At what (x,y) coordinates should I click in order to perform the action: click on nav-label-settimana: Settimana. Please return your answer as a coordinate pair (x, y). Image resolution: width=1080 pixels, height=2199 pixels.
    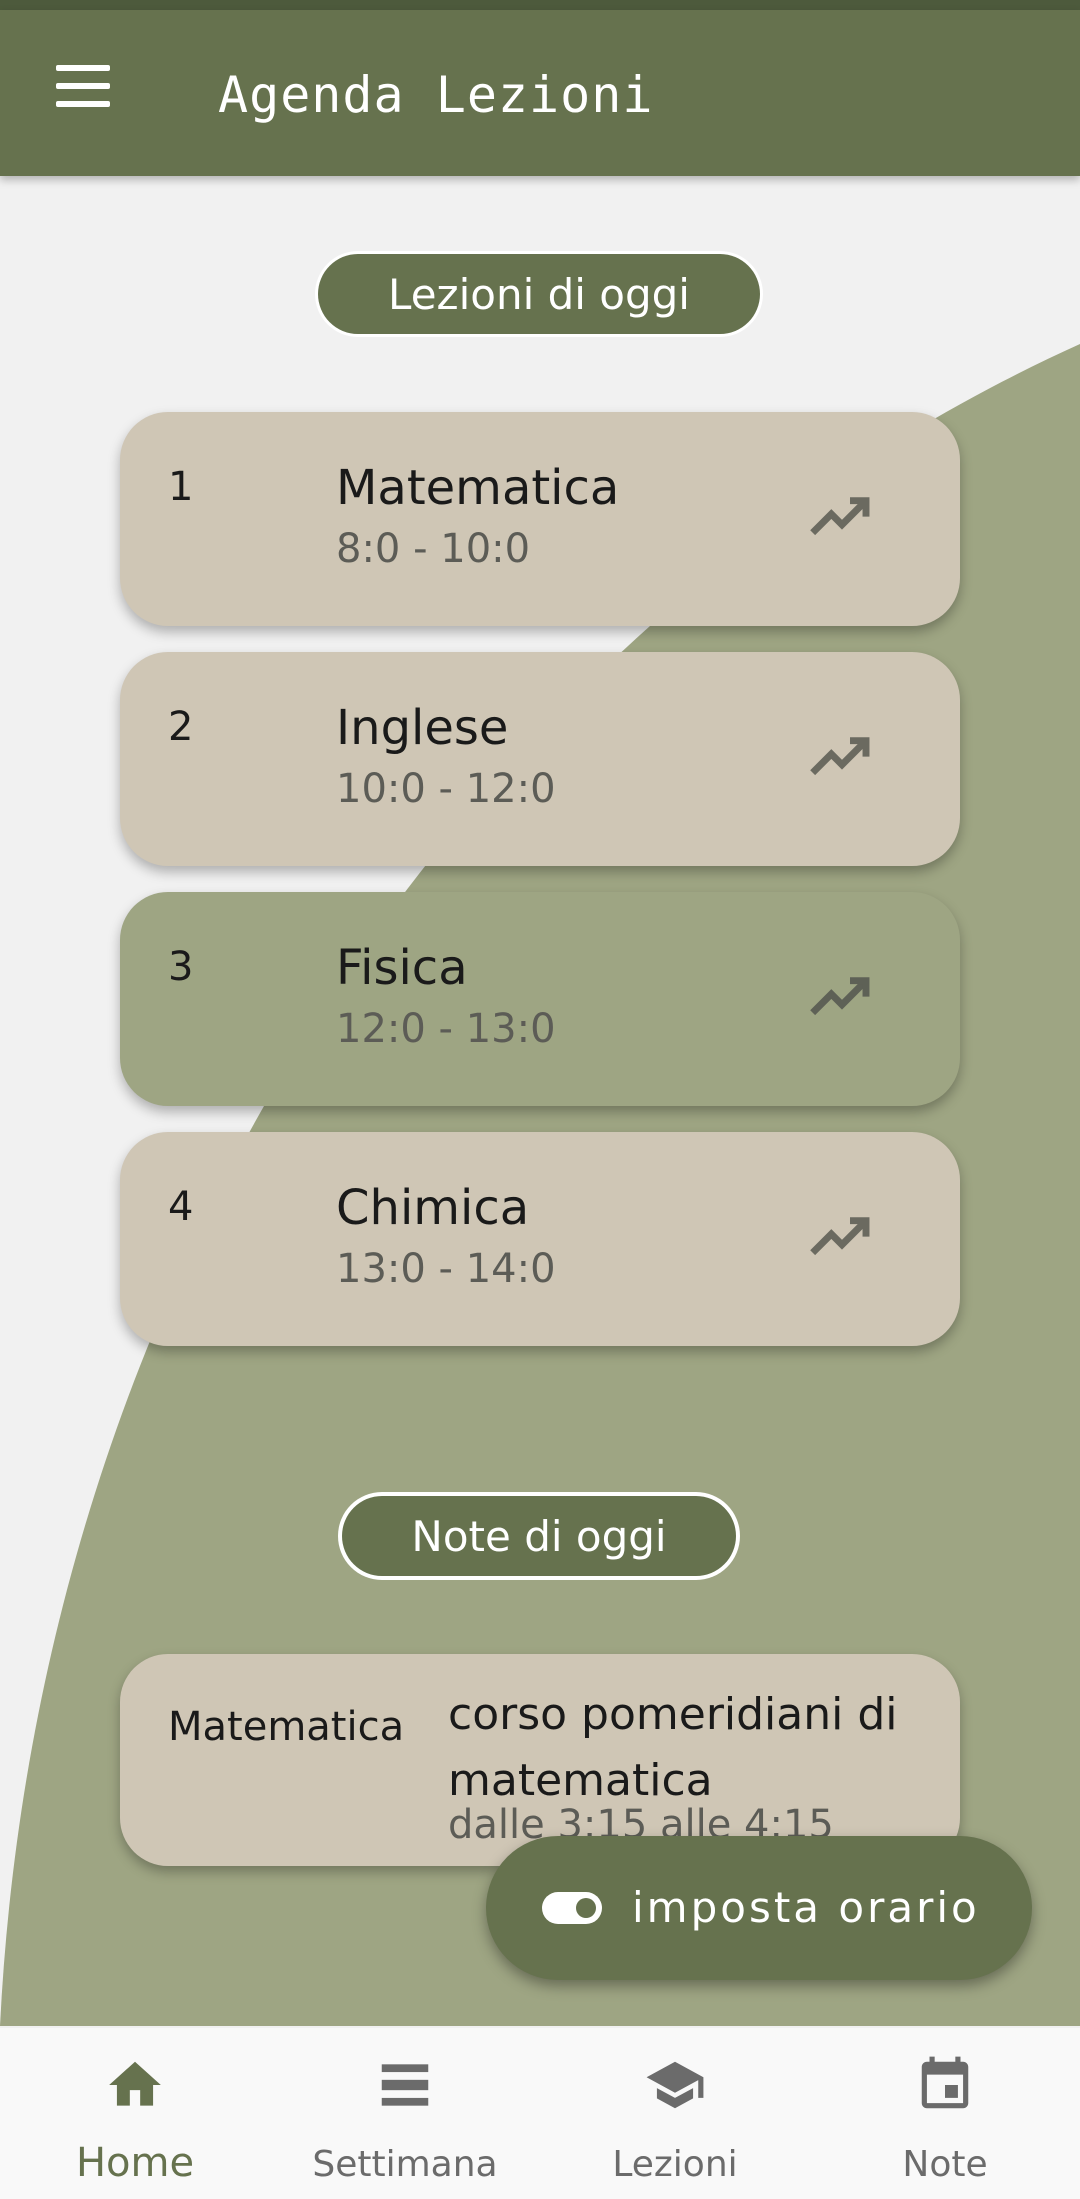
    Looking at the image, I should click on (405, 2164).